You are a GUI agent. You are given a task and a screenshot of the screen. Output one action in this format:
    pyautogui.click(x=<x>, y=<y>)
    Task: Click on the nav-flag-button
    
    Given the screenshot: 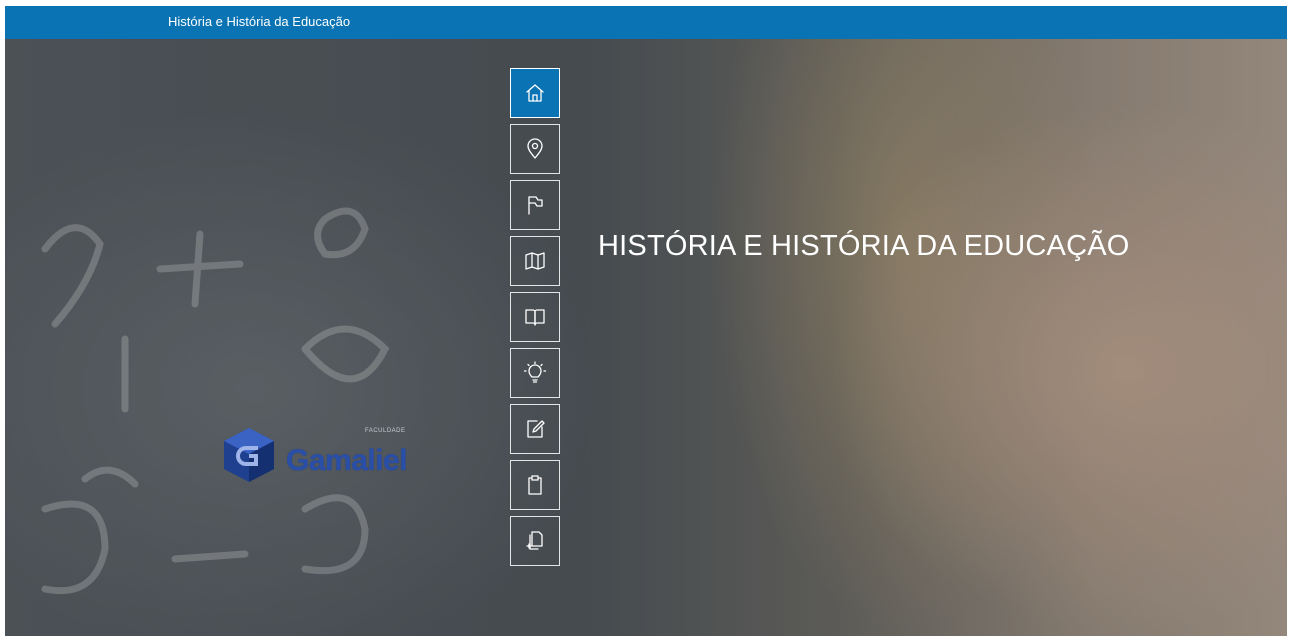 What is the action you would take?
    pyautogui.click(x=535, y=205)
    